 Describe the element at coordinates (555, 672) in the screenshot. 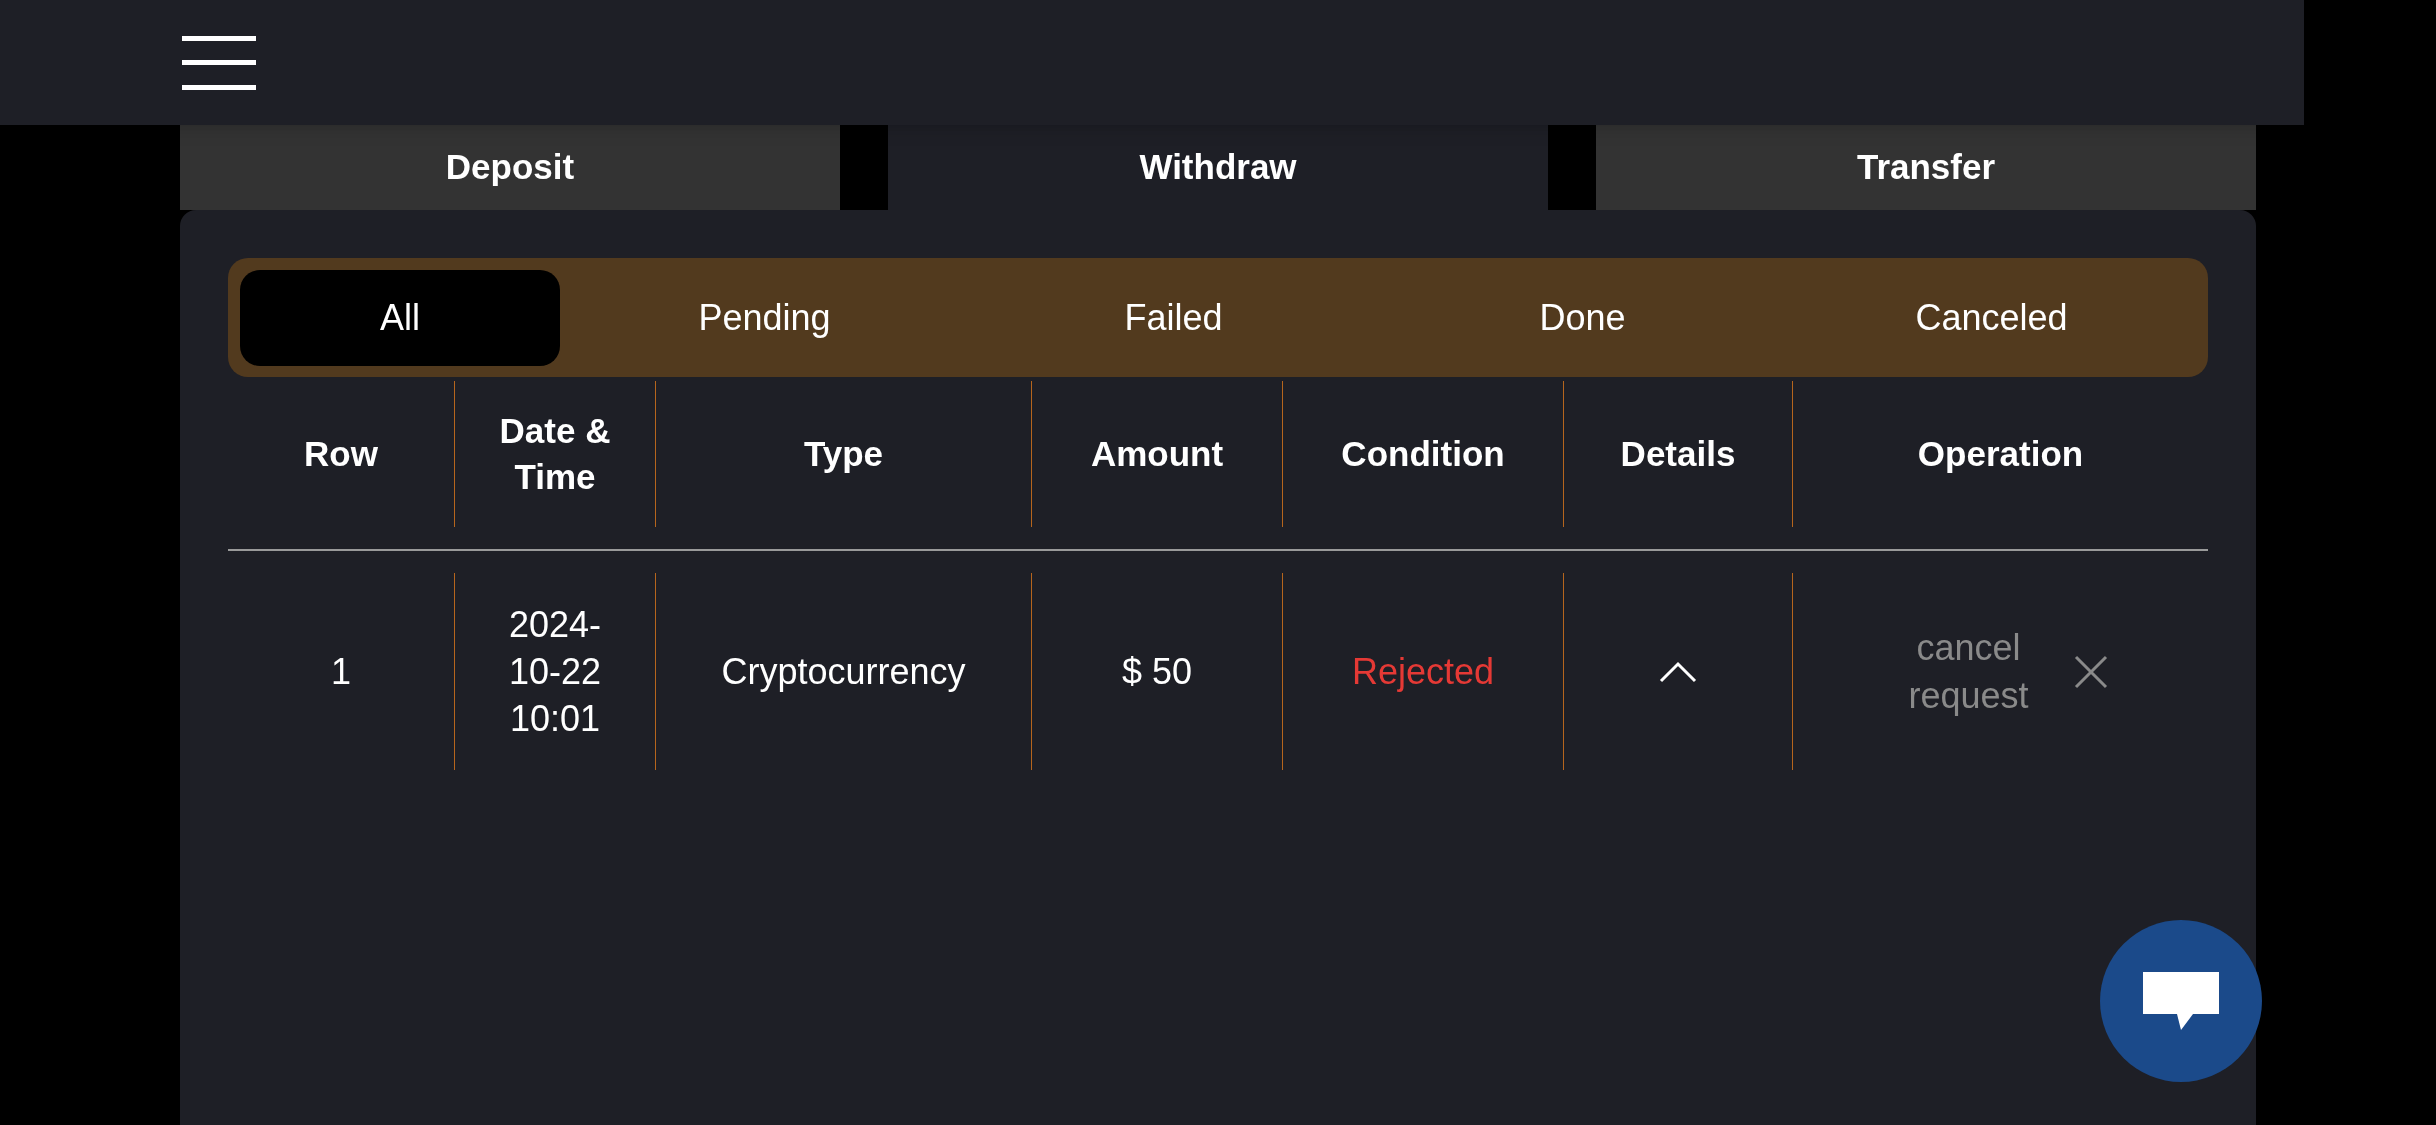

I see `table-cell-text: 2024-10-22 10:01` at that location.